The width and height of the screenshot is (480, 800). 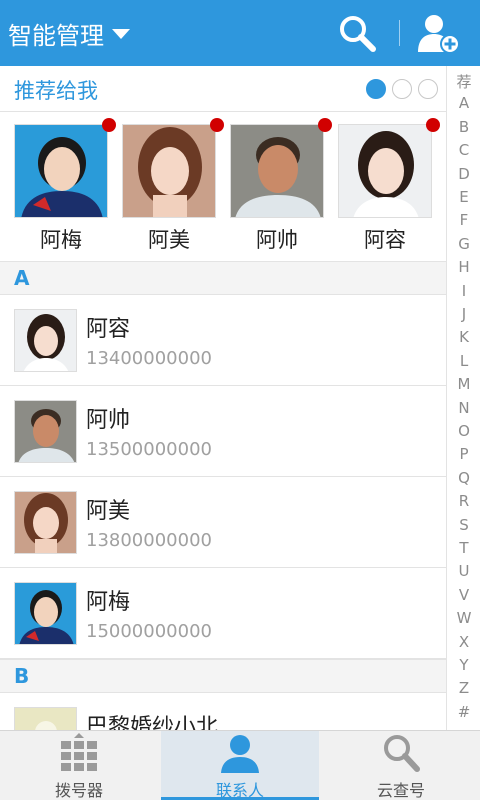 What do you see at coordinates (399, 33) in the screenshot?
I see `header-divider` at bounding box center [399, 33].